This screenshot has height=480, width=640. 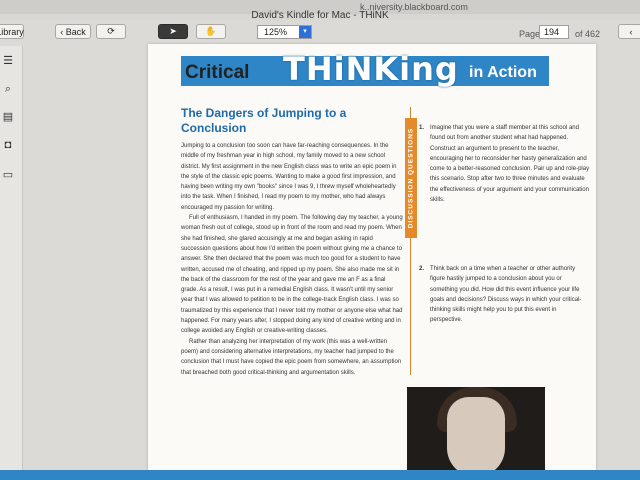 I want to click on discussion-label: DISCUSSION QUESTIONS, so click(x=411, y=178).